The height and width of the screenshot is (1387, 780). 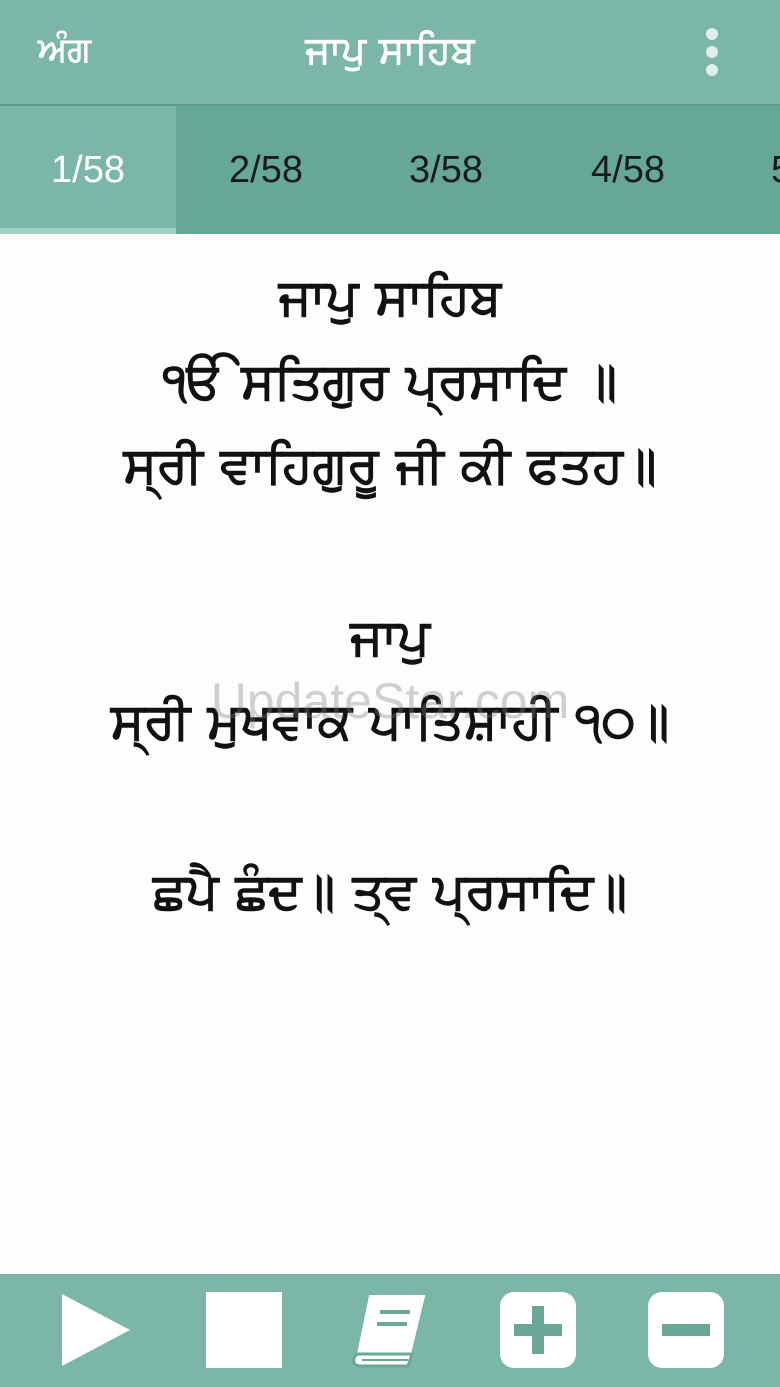 I want to click on page-tabs: 1/58 2/58 3/58 4/58 5/58, so click(x=390, y=170).